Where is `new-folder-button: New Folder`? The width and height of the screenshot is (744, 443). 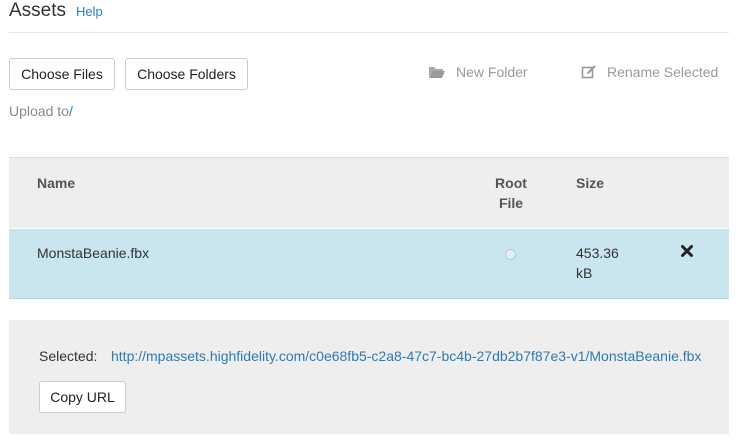
new-folder-button: New Folder is located at coordinates (478, 72).